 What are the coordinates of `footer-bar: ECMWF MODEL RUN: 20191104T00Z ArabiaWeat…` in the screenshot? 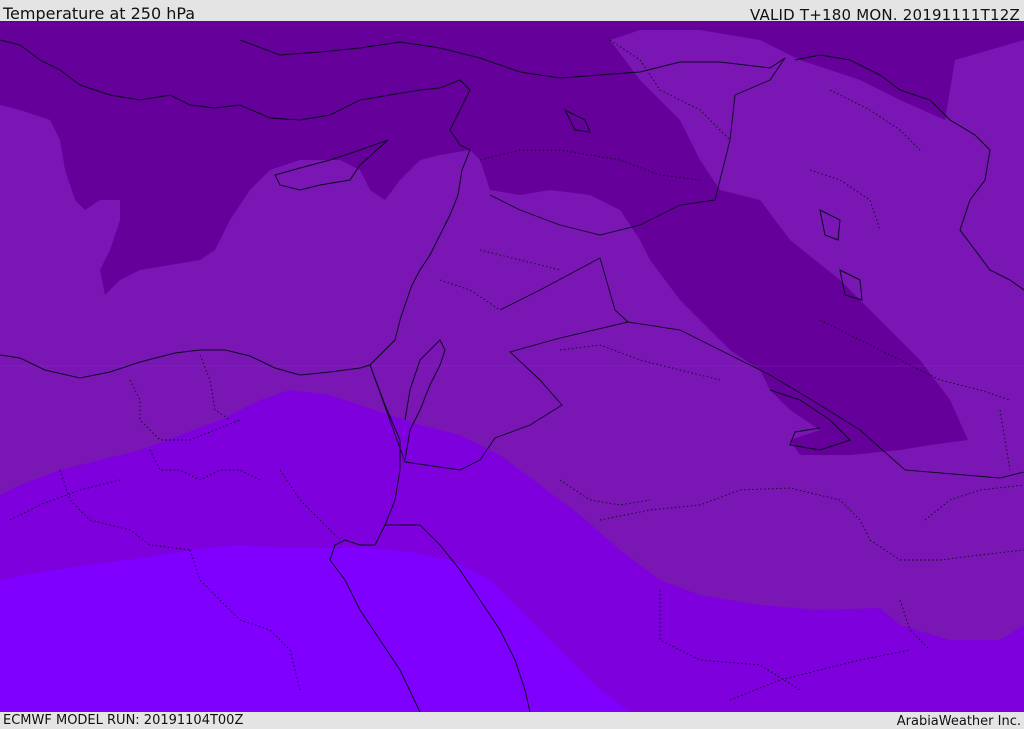 It's located at (512, 720).